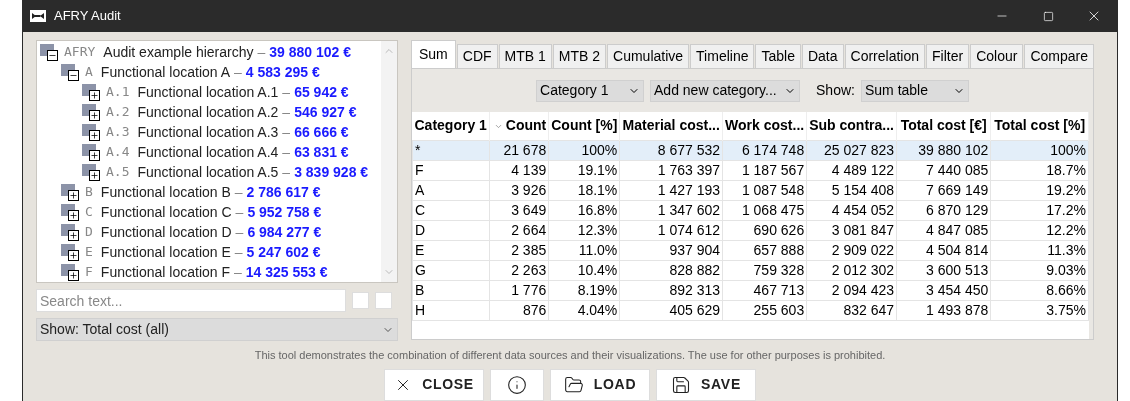  I want to click on table-cell: 892 313, so click(671, 290).